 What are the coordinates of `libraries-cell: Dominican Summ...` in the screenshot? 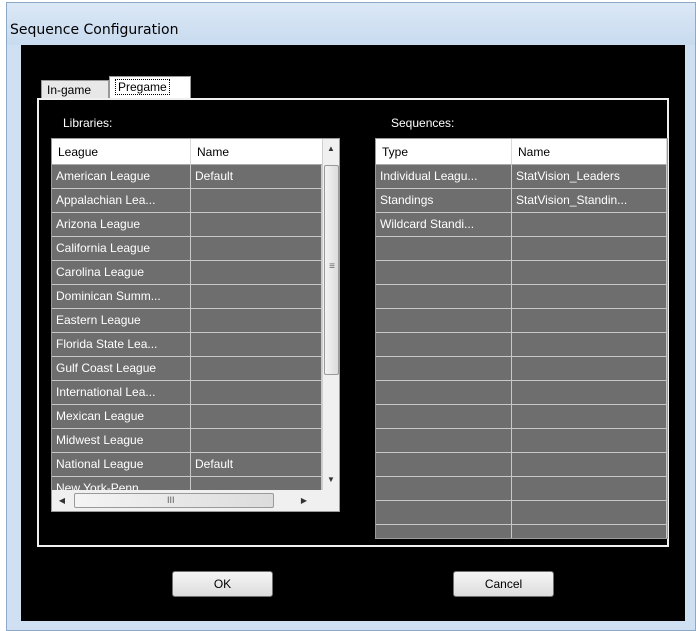 It's located at (121, 296).